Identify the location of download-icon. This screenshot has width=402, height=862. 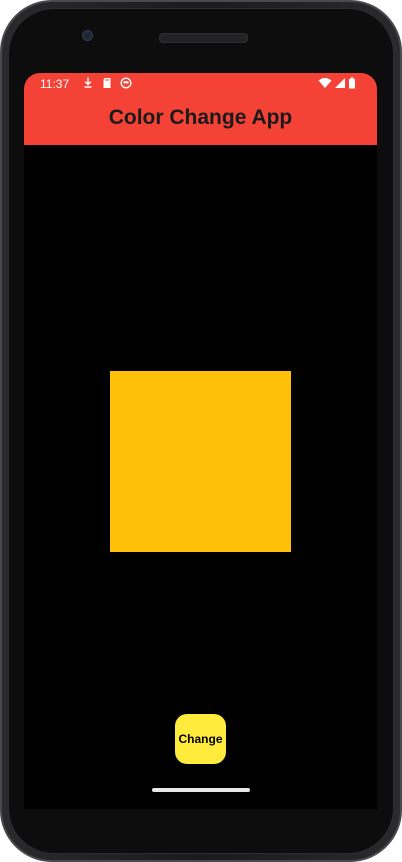
(88, 82).